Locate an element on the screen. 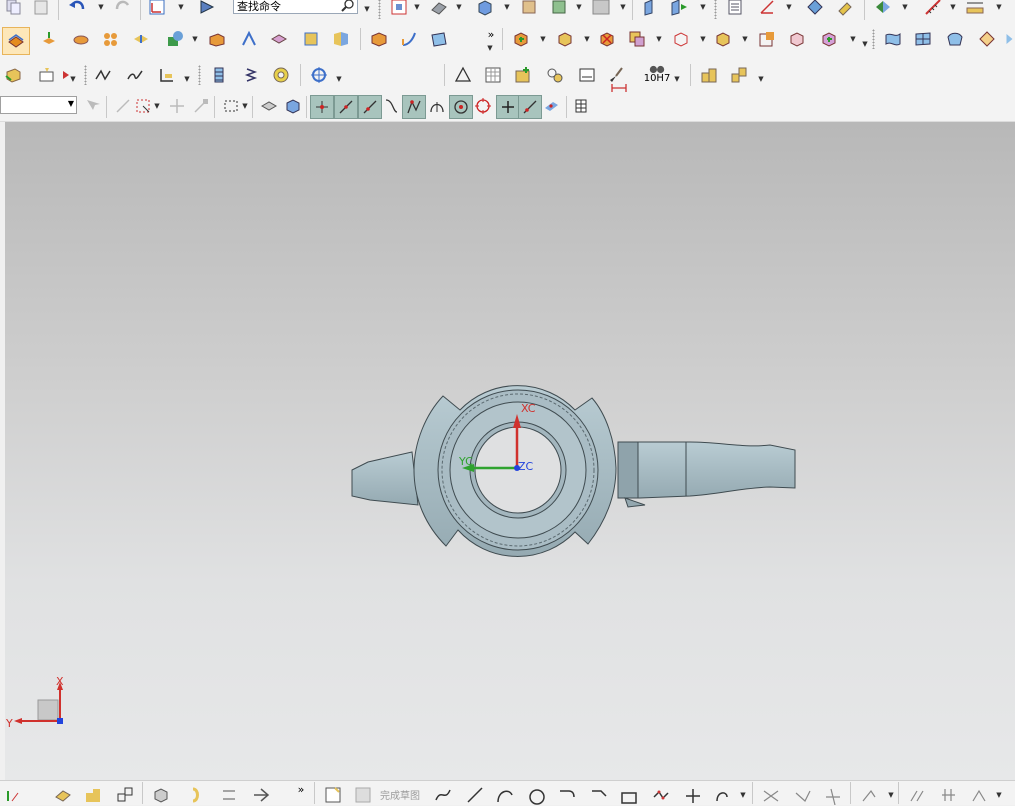 The height and width of the screenshot is (806, 1015). through-curve-mesh-icon is located at coordinates (923, 39).